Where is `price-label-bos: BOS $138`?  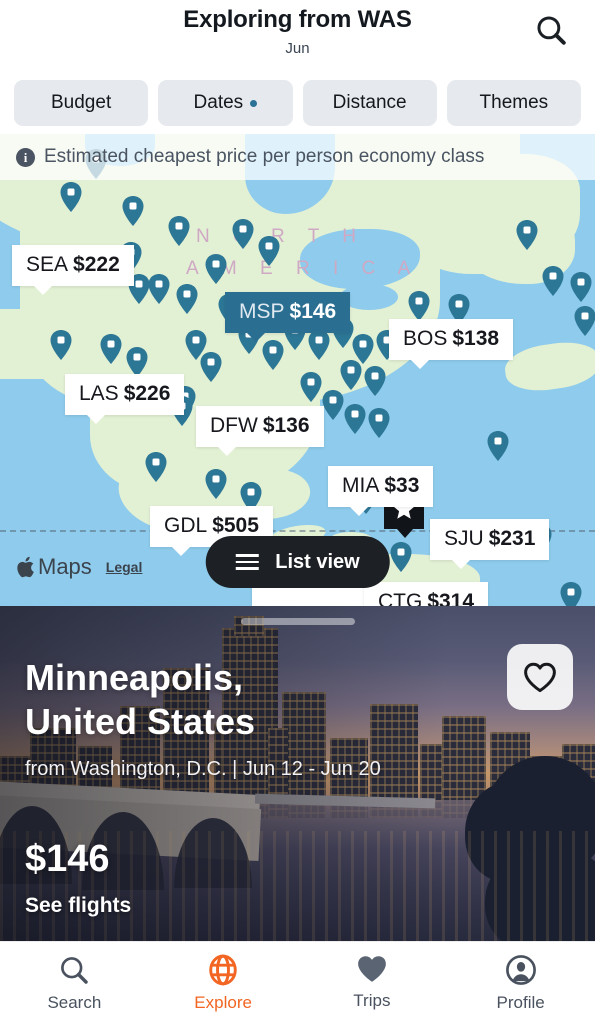
price-label-bos: BOS $138 is located at coordinates (451, 344).